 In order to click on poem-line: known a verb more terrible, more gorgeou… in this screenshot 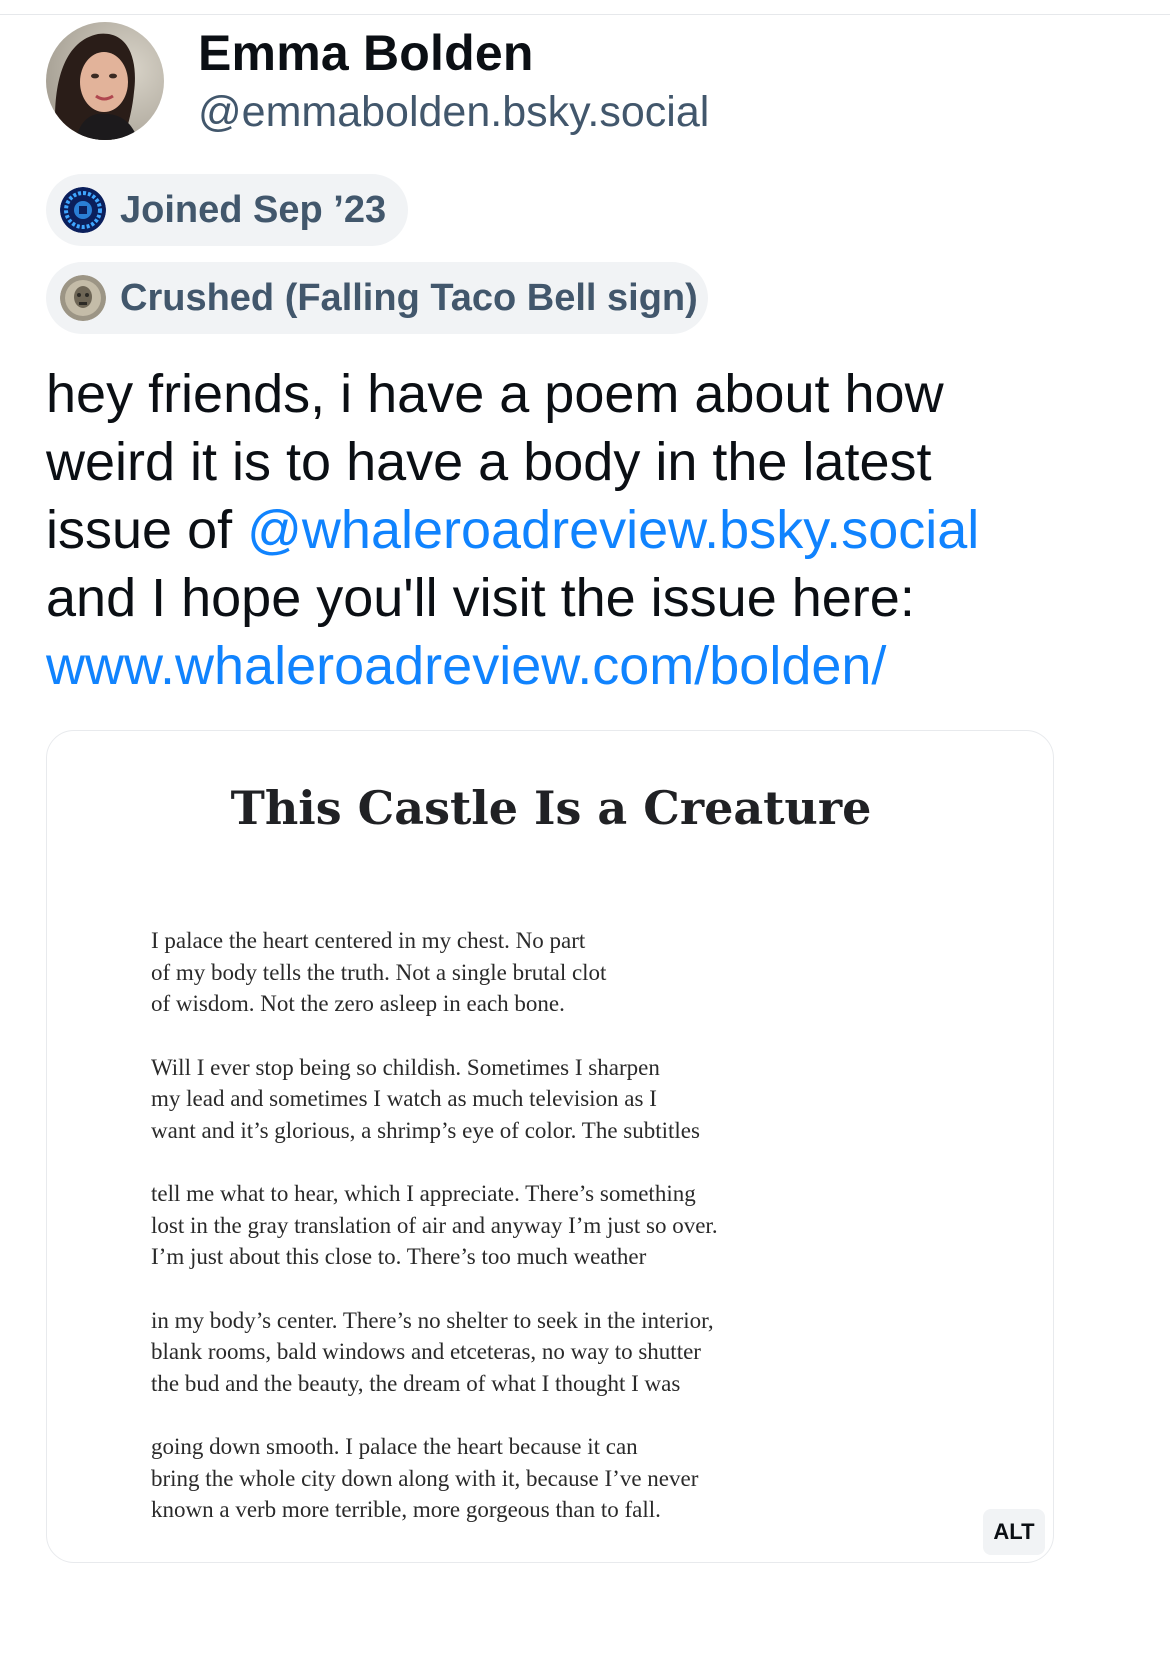, I will do `click(406, 1509)`.